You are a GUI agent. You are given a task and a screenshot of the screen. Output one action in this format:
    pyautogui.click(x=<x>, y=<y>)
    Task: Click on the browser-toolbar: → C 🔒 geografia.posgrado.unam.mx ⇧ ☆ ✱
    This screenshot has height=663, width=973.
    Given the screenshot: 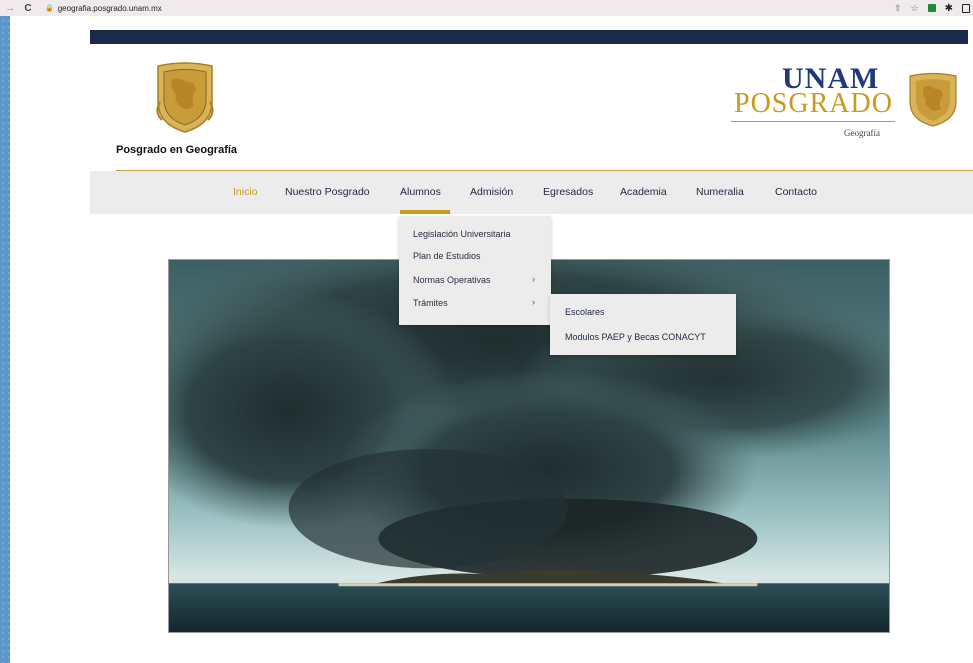 What is the action you would take?
    pyautogui.click(x=486, y=8)
    